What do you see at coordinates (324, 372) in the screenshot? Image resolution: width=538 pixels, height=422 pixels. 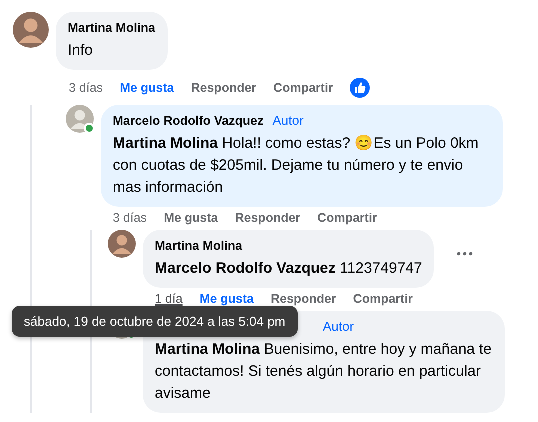 I see `comment-text: Martina Molina Buenisimo, entre hoy y mañana te contactamos! Si tenés algún horario en particular avisame` at bounding box center [324, 372].